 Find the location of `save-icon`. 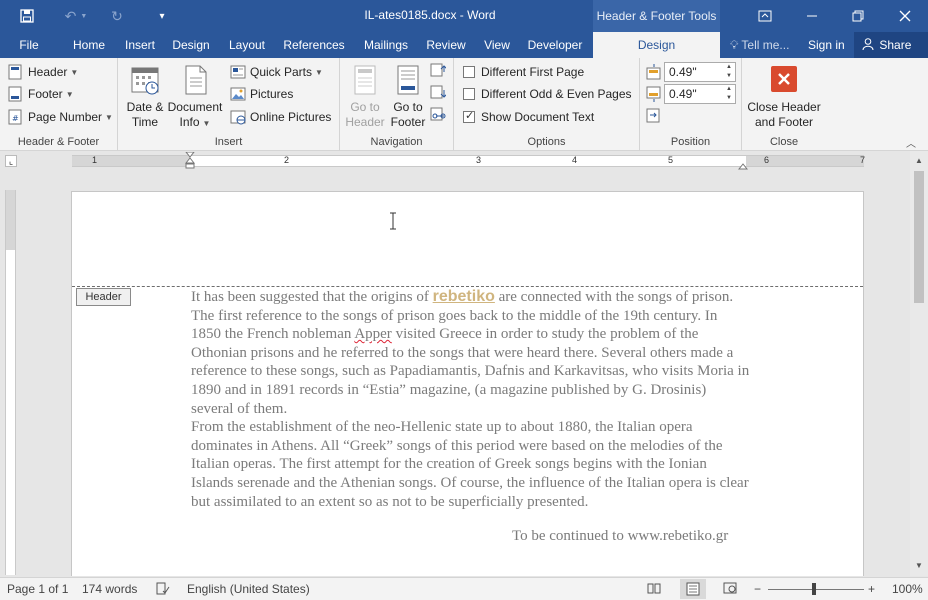

save-icon is located at coordinates (27, 16).